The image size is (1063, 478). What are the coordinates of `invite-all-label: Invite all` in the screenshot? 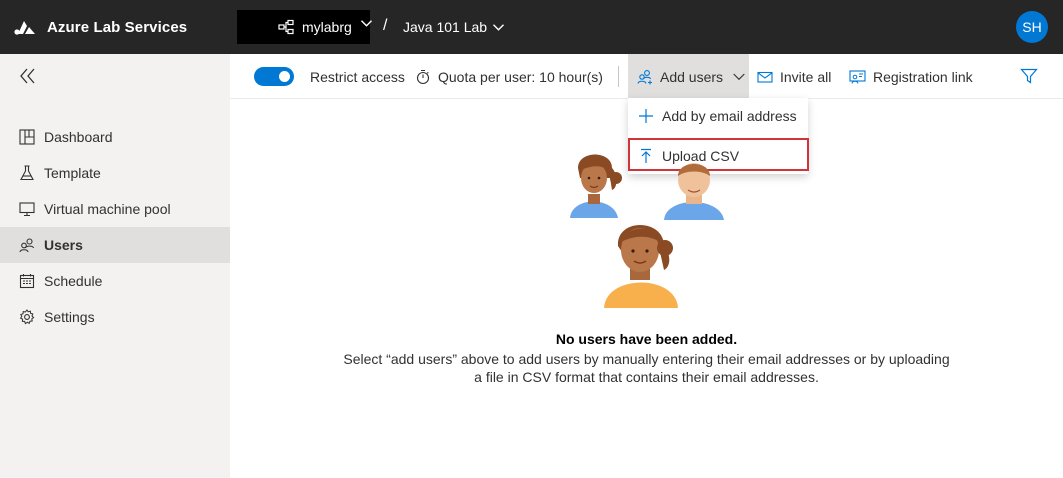 It's located at (806, 76).